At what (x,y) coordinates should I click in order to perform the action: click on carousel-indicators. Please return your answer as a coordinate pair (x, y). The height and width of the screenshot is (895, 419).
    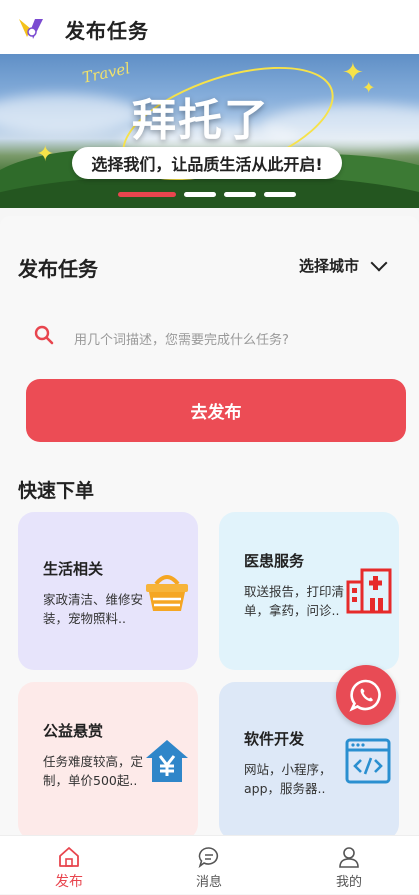
    Looking at the image, I should click on (207, 194).